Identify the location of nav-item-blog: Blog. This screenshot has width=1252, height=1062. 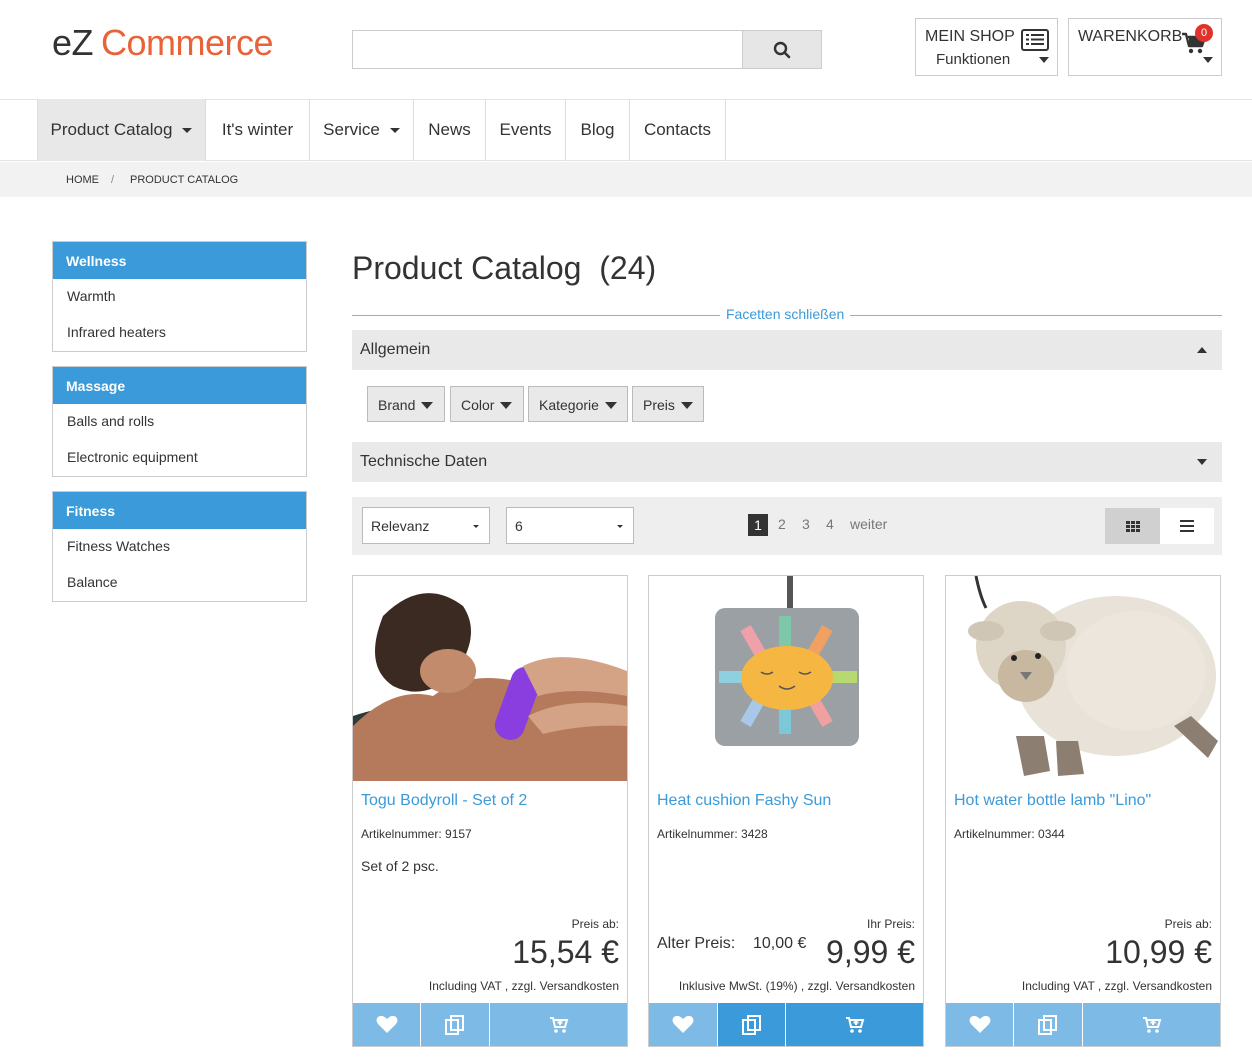
(598, 130).